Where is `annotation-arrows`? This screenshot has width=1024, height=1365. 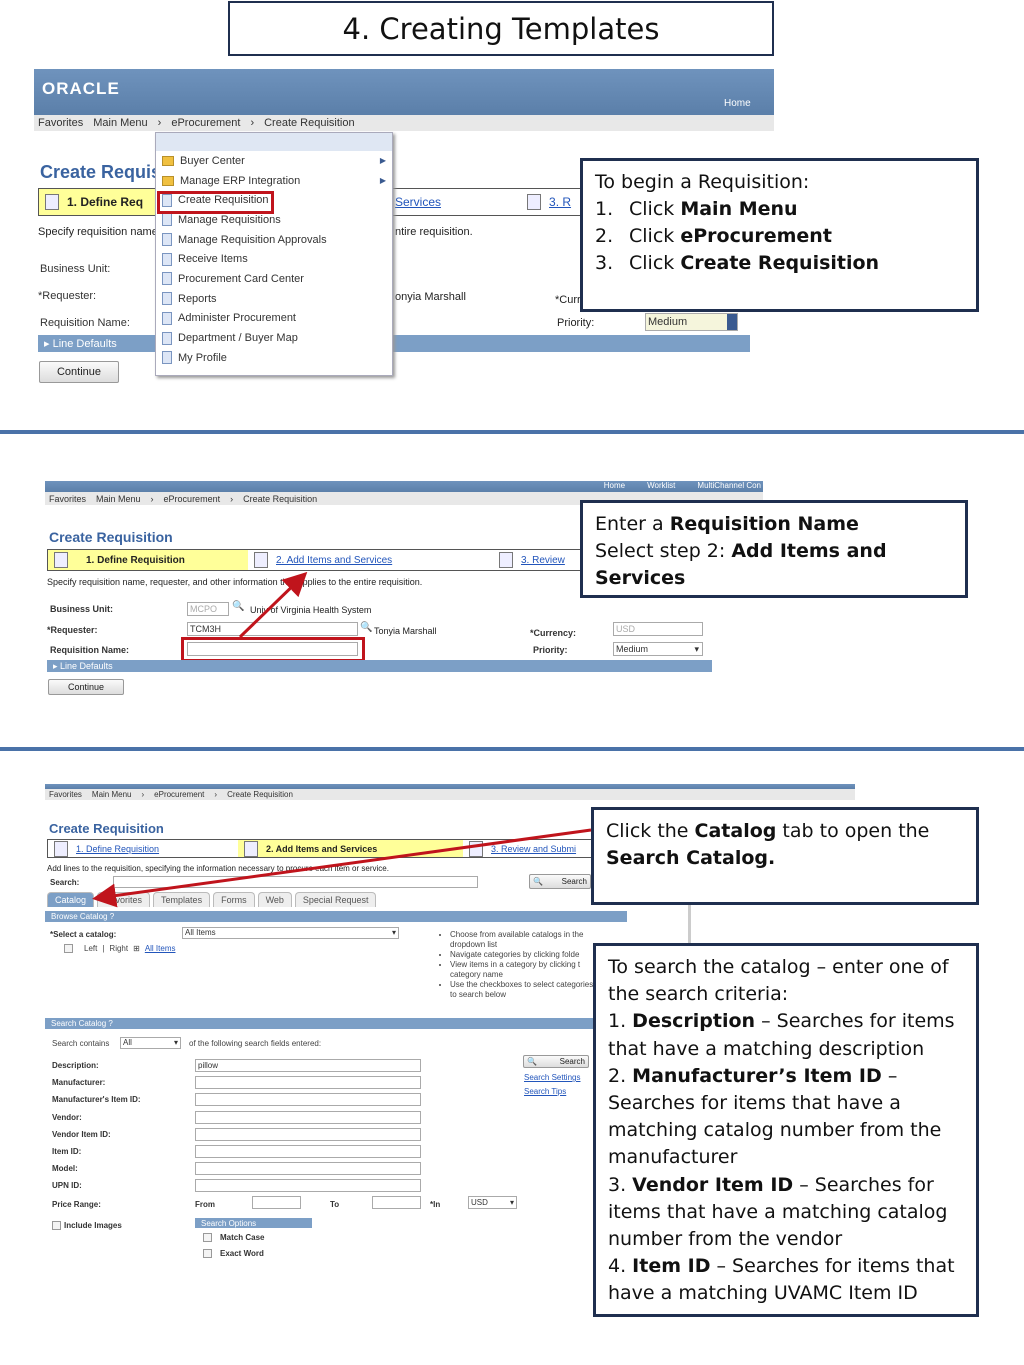 annotation-arrows is located at coordinates (342, 739).